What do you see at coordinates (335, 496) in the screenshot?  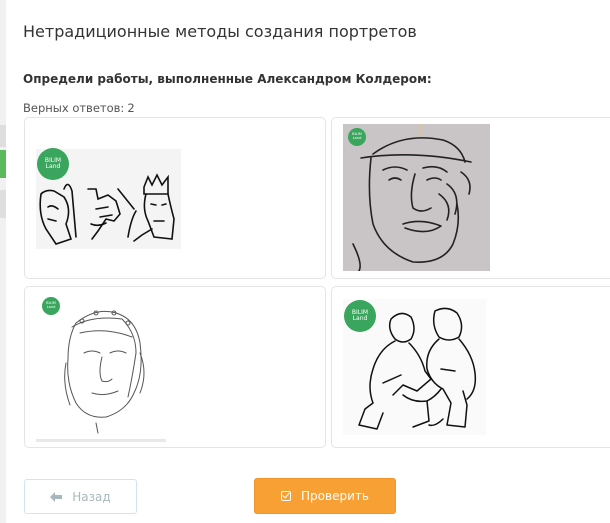 I see `check-button-label: Проверить` at bounding box center [335, 496].